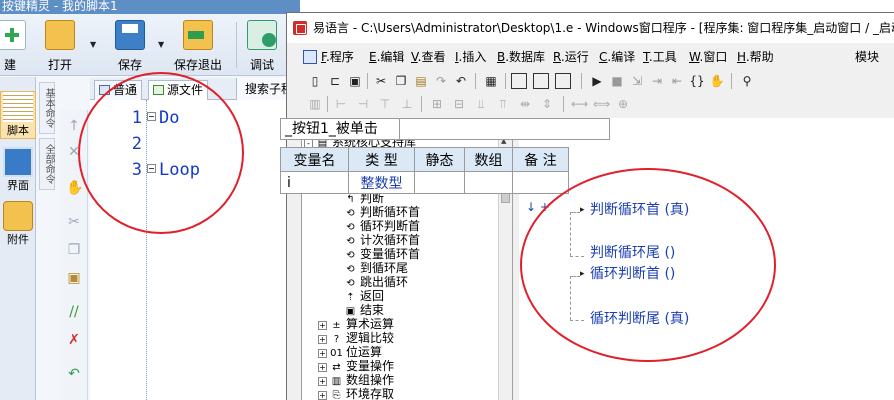  Describe the element at coordinates (340, 129) in the screenshot. I see `subroutine-name: _按钮1_被单击` at that location.